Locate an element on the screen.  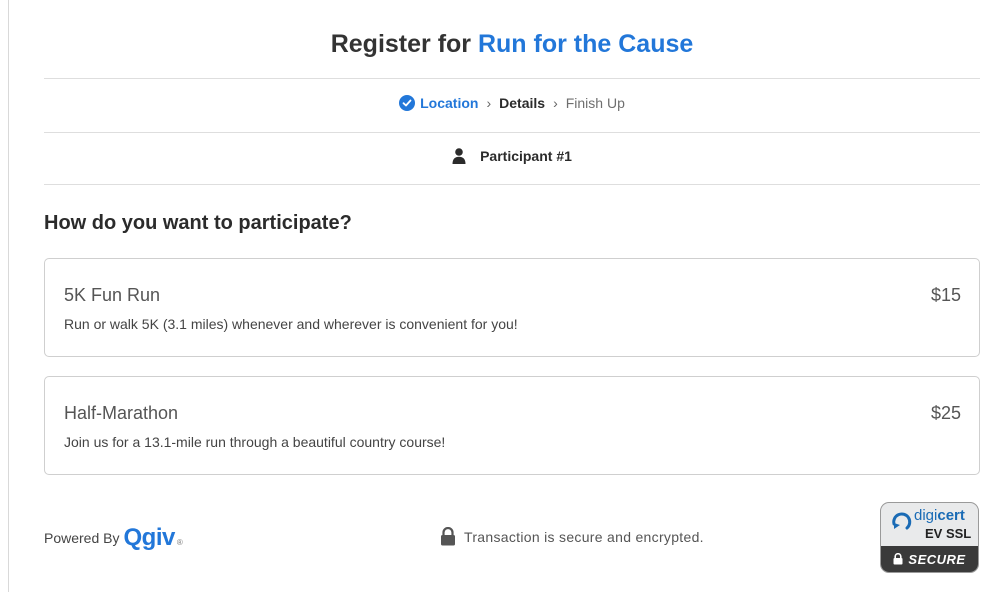
breadcrumb-steps: Location › Details › Finish Up is located at coordinates (512, 103).